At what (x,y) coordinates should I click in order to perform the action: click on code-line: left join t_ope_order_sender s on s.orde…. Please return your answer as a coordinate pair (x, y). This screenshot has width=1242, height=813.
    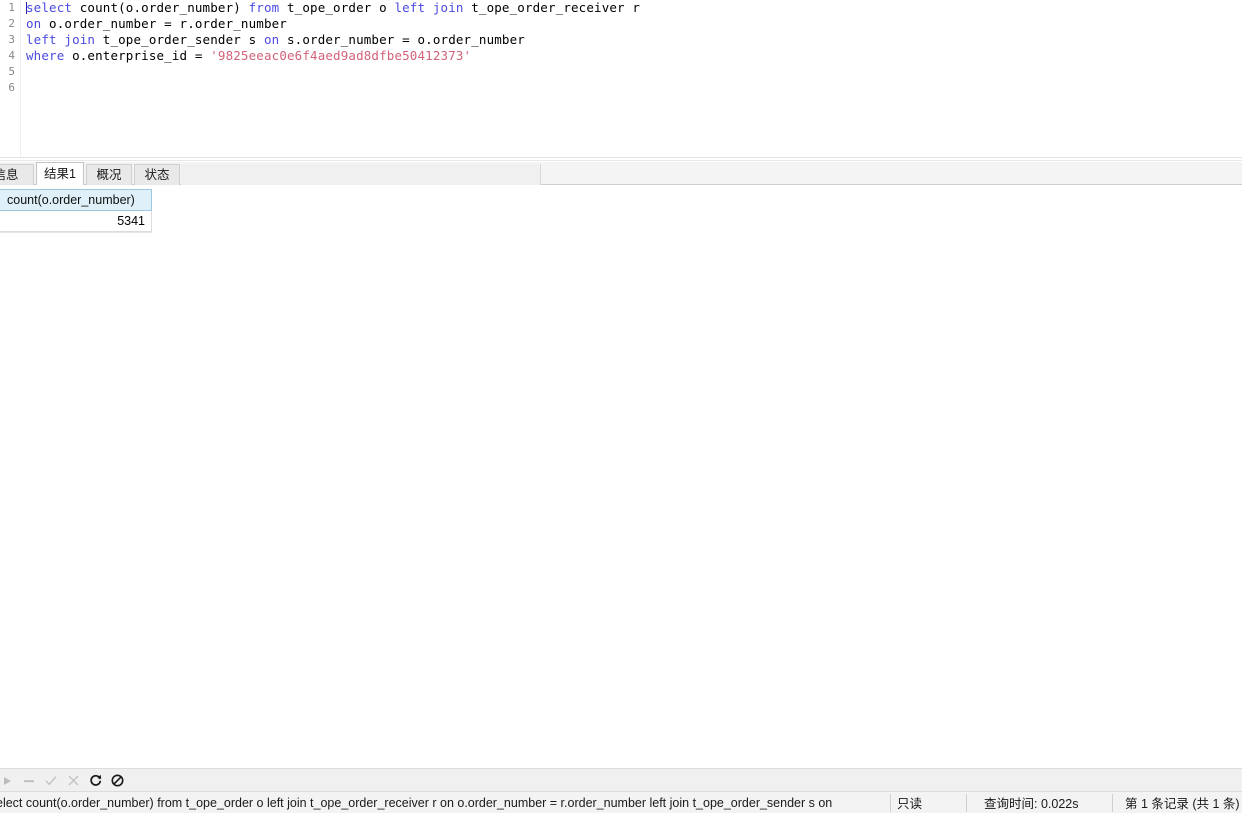
    Looking at the image, I should click on (631, 40).